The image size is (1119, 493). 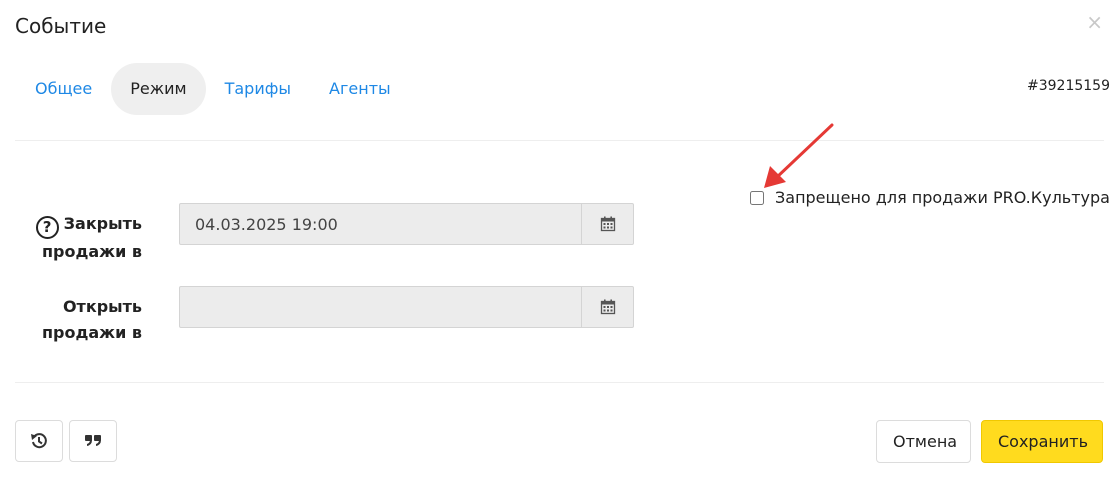 I want to click on divider-top, so click(x=559, y=140).